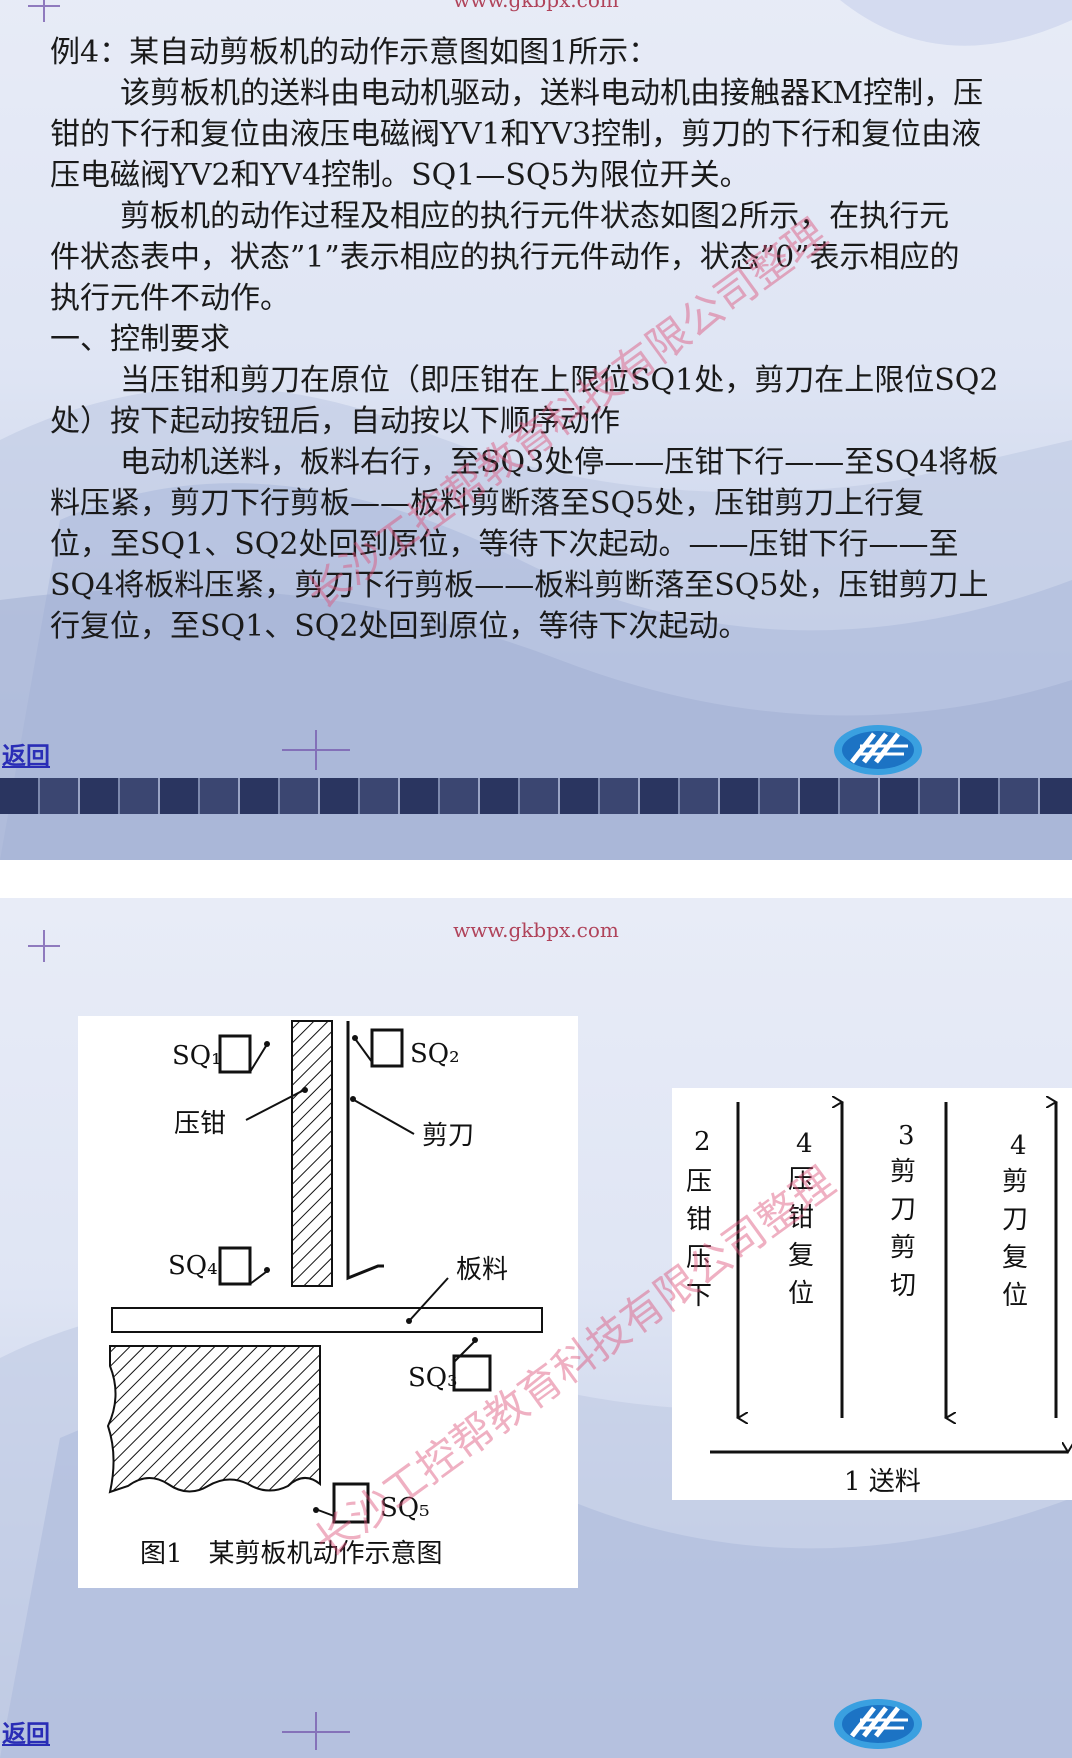  I want to click on sheet-label: 板料, so click(482, 1270).